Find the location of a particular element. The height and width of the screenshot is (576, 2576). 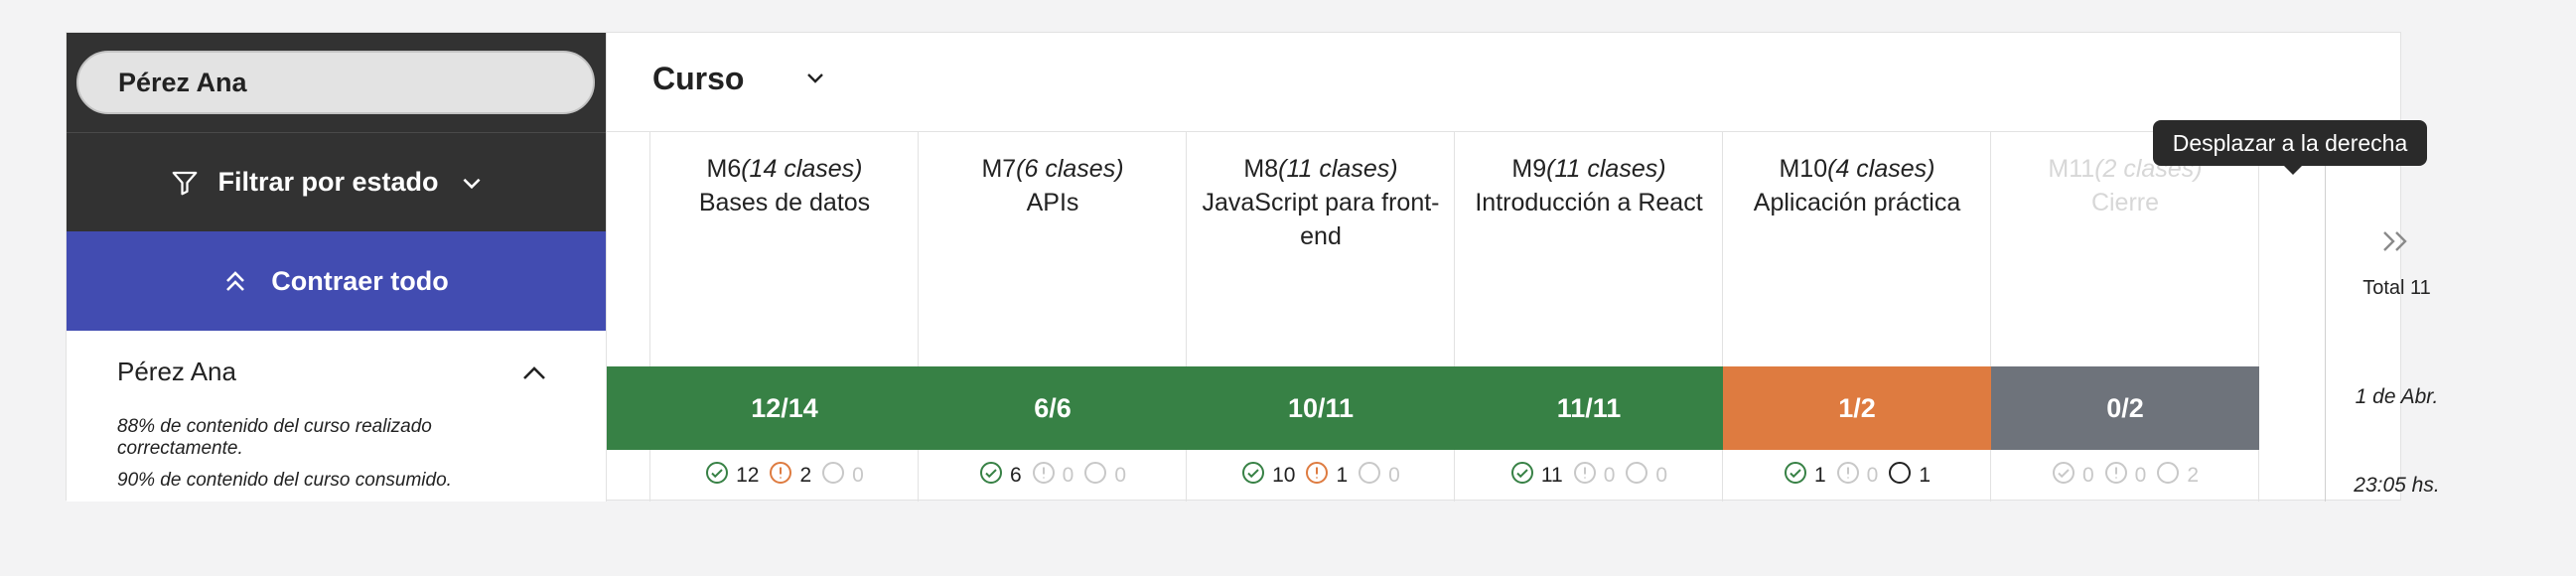

module-counts: 10 1 0 is located at coordinates (1321, 476).